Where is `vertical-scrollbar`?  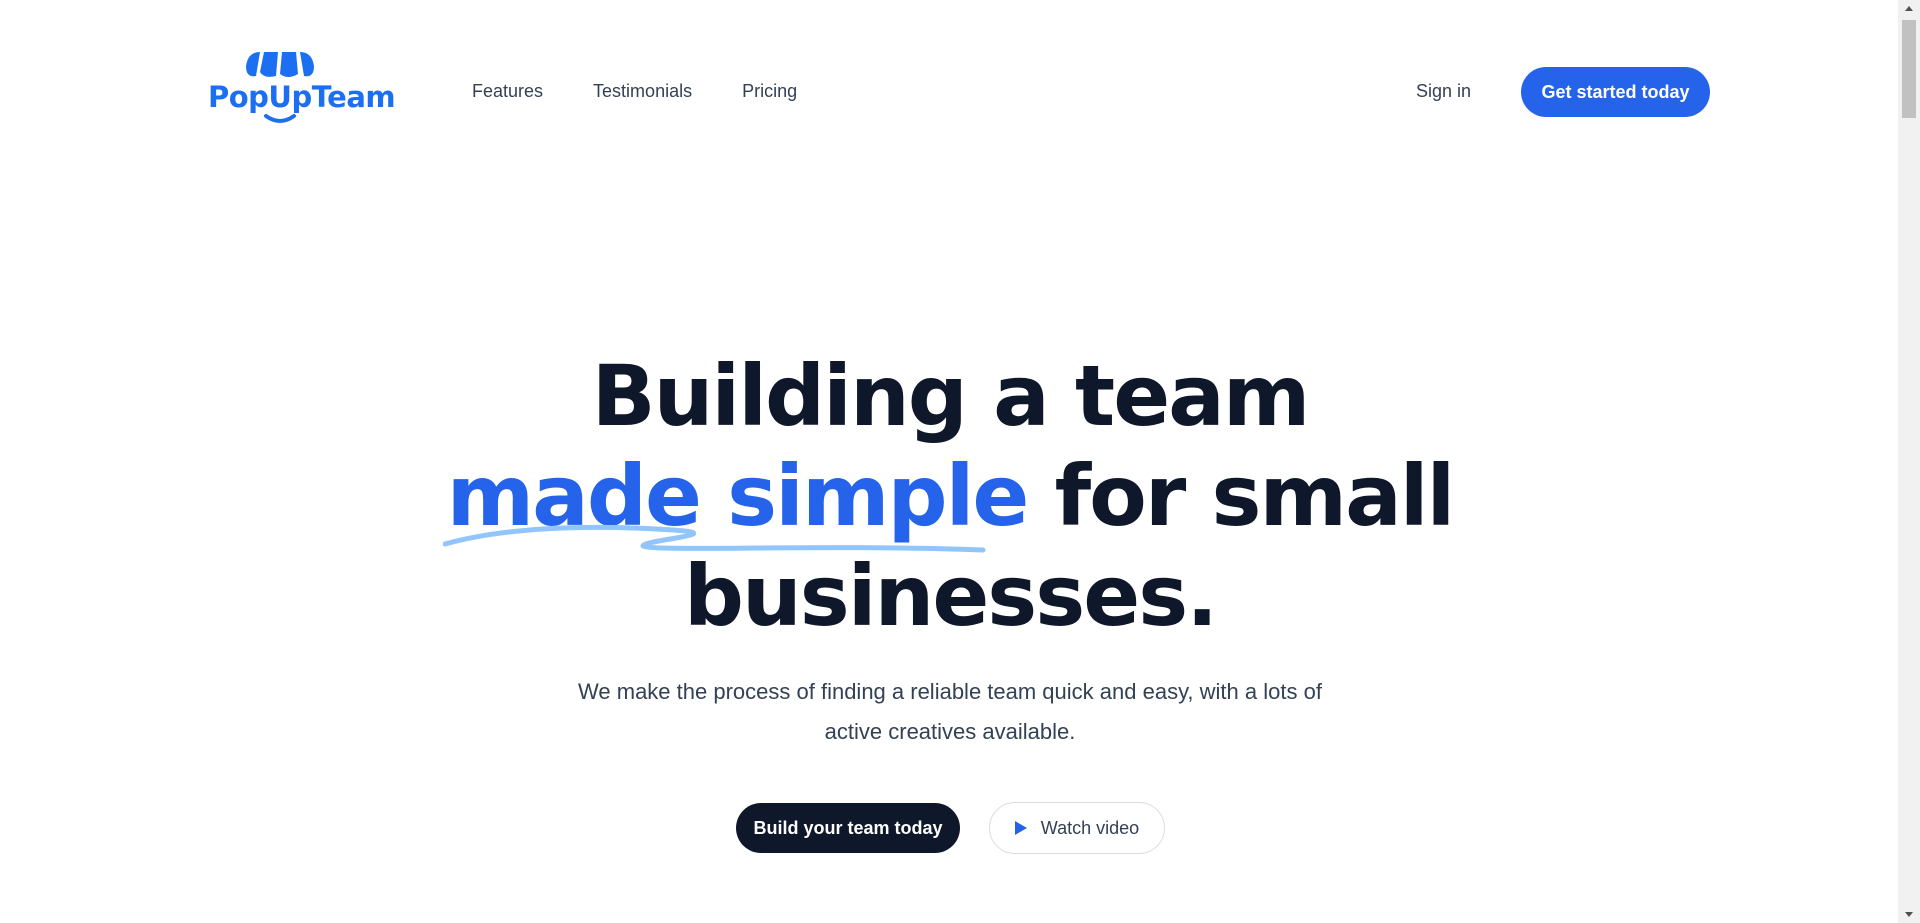
vertical-scrollbar is located at coordinates (1909, 461).